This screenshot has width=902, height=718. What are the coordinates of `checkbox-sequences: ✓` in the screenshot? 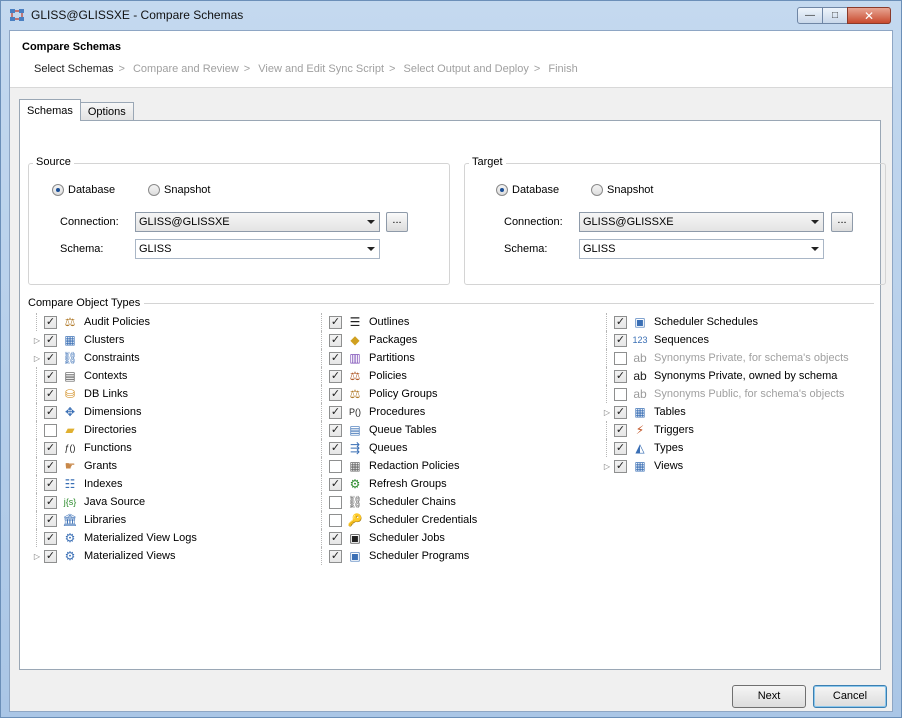 It's located at (620, 340).